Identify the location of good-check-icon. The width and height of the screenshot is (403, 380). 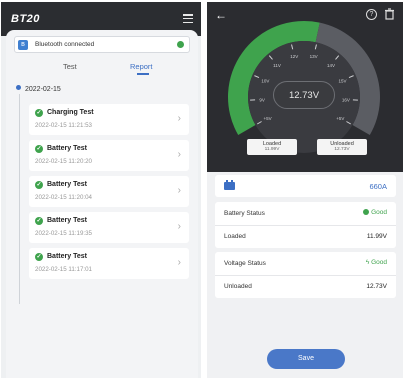
(366, 212).